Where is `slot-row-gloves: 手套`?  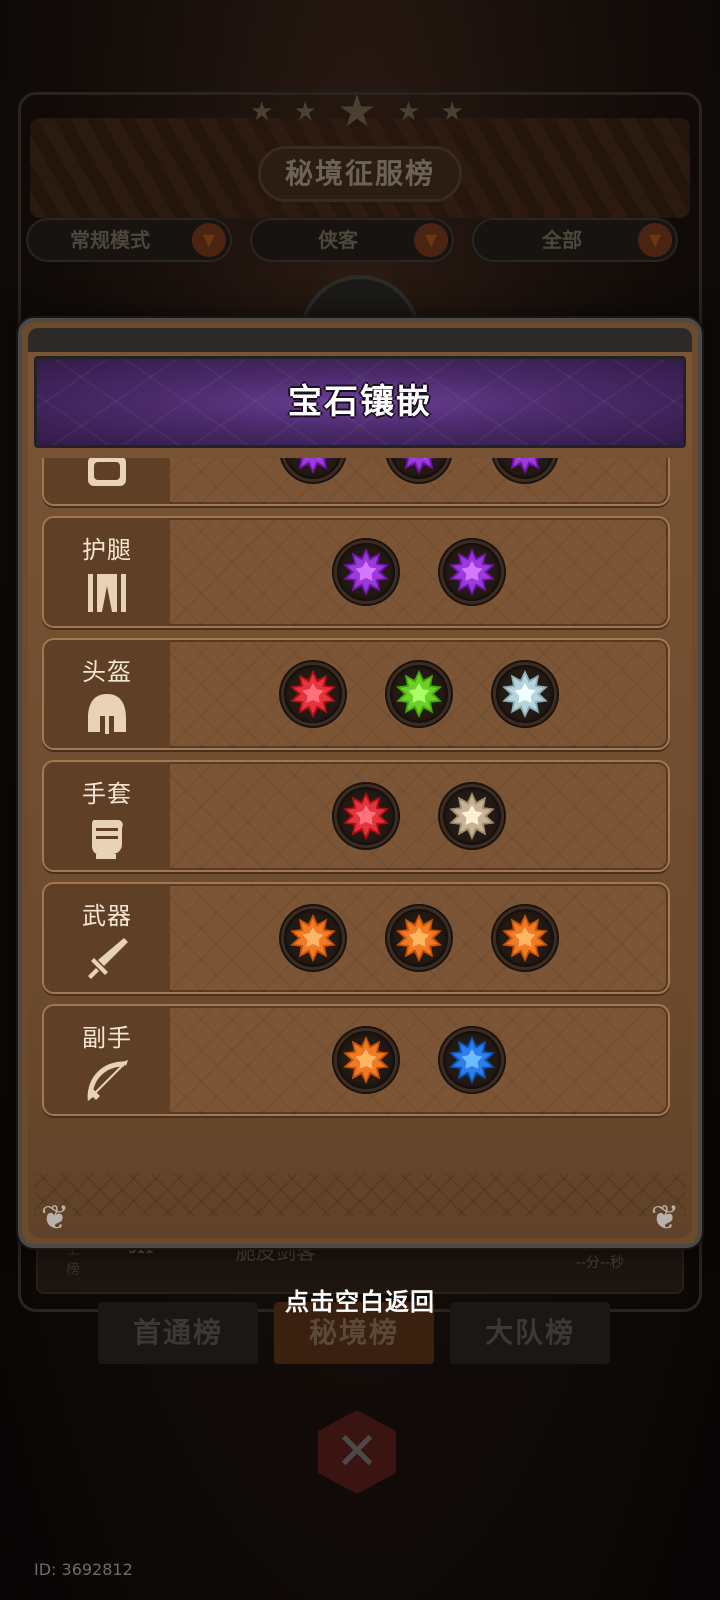 slot-row-gloves: 手套 is located at coordinates (356, 816).